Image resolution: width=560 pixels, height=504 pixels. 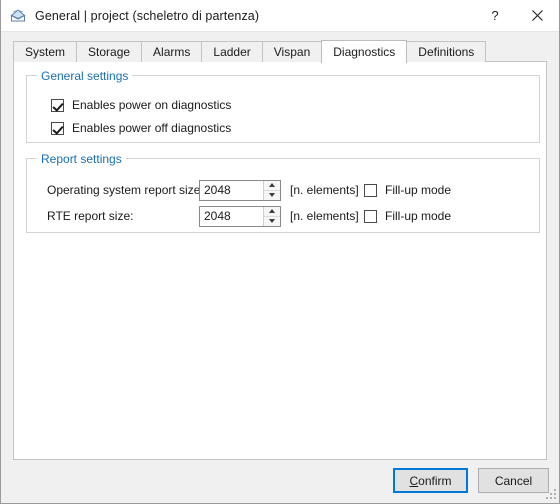 What do you see at coordinates (172, 51) in the screenshot?
I see `tab-alarms: Alarms` at bounding box center [172, 51].